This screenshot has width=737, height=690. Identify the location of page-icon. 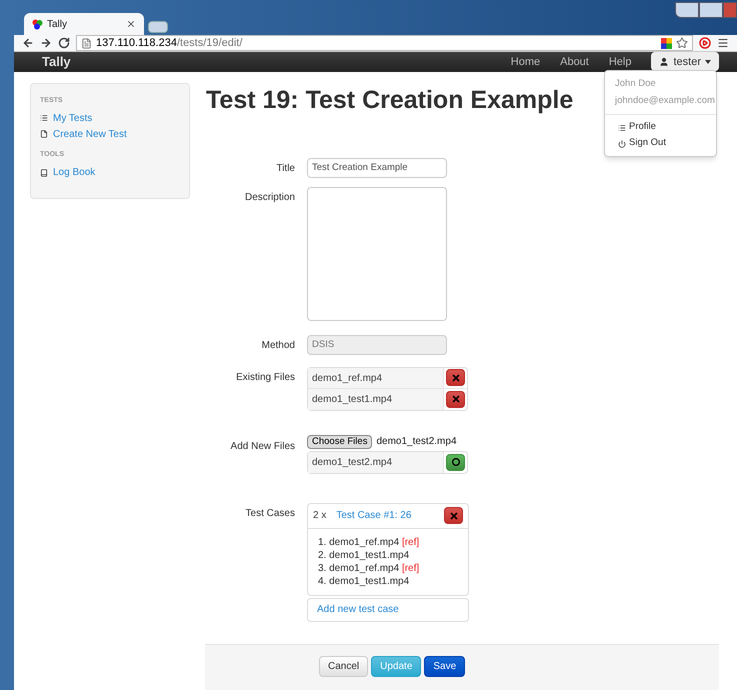
(86, 43).